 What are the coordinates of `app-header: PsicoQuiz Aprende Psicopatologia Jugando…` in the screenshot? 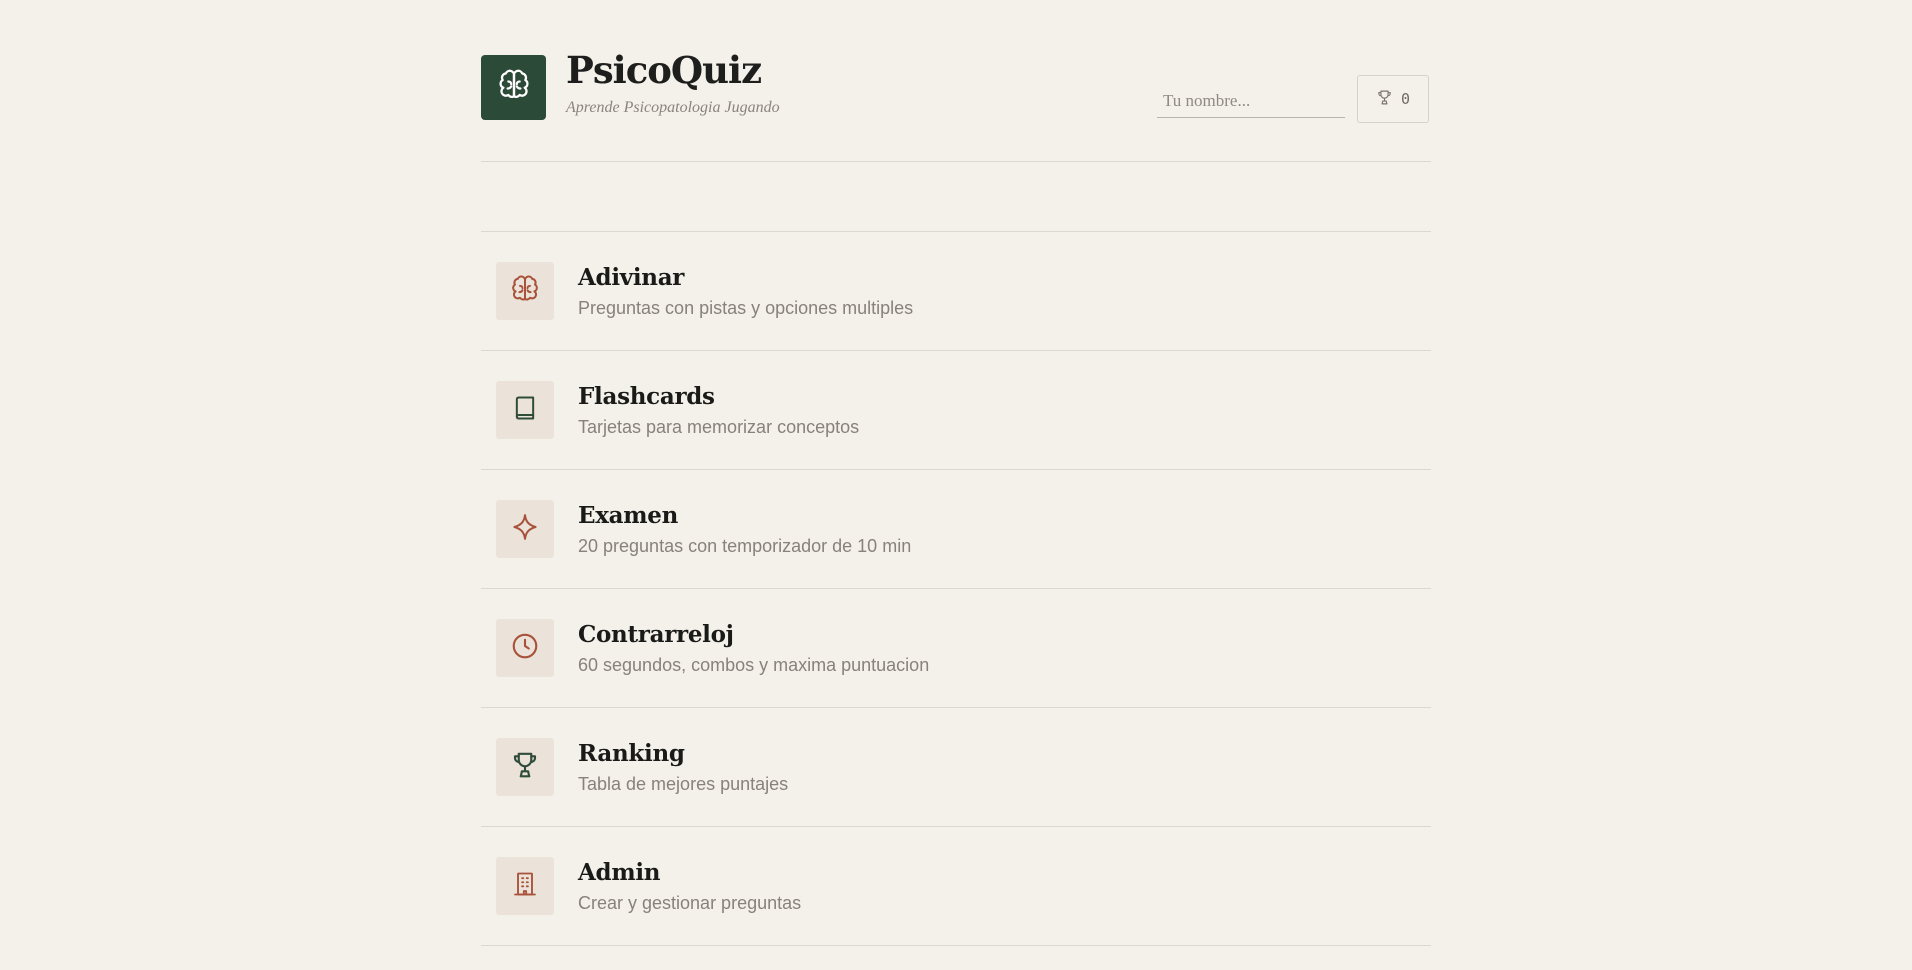 It's located at (956, 81).